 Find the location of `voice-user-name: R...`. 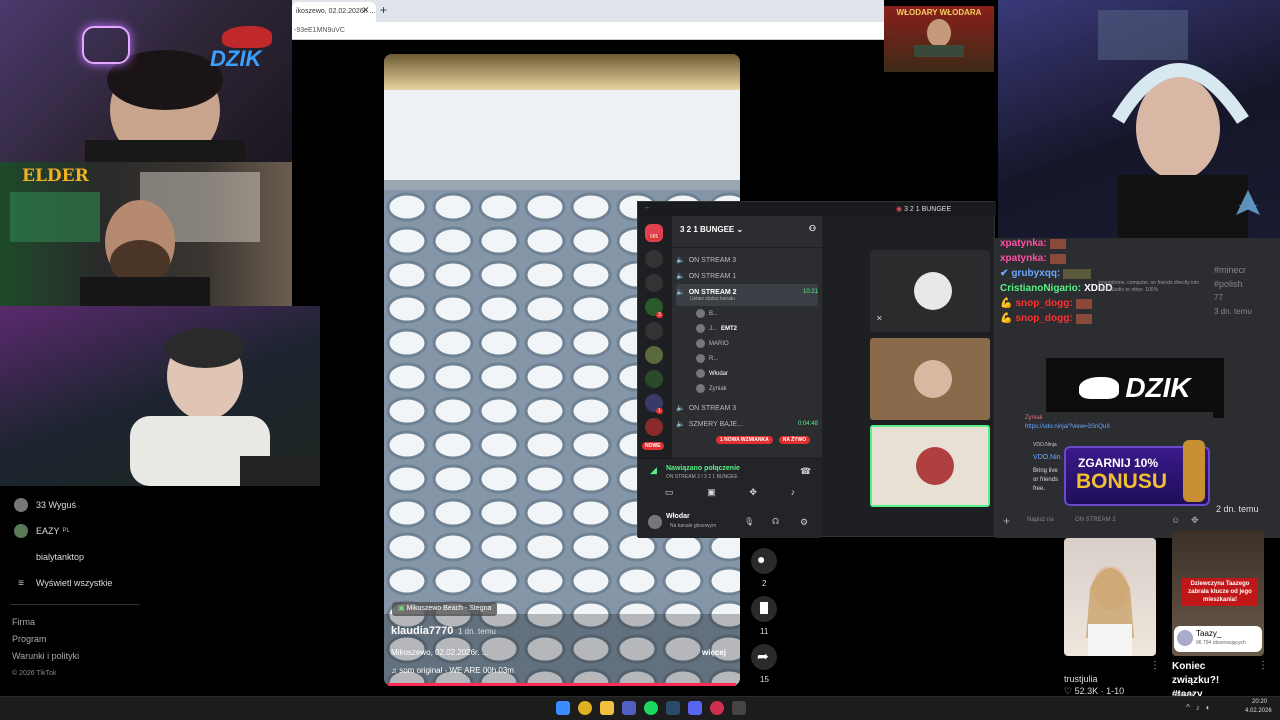

voice-user-name: R... is located at coordinates (714, 358).